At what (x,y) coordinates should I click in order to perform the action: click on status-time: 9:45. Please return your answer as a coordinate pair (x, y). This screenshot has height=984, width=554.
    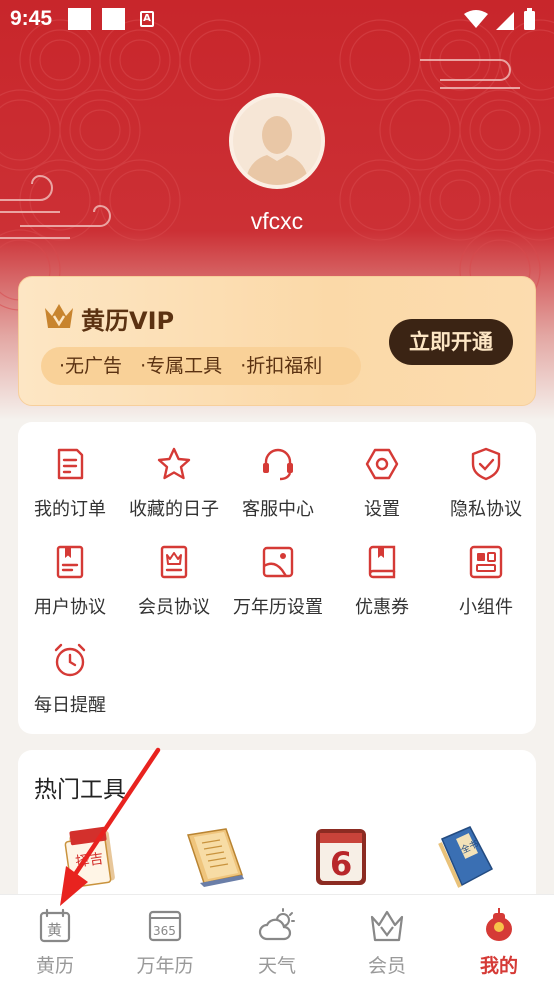
    Looking at the image, I should click on (31, 18).